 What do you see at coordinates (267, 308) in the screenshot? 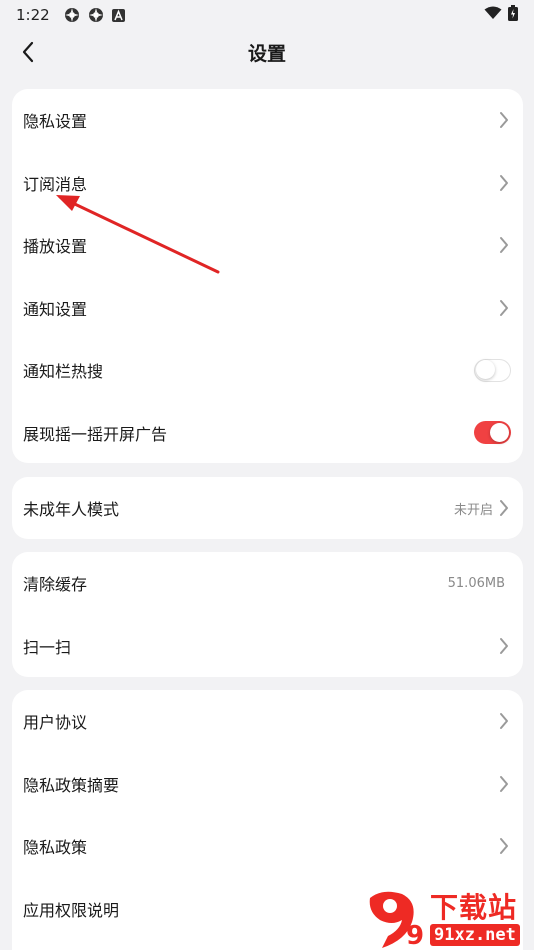
I see `notification-settings-row: 通知设置` at bounding box center [267, 308].